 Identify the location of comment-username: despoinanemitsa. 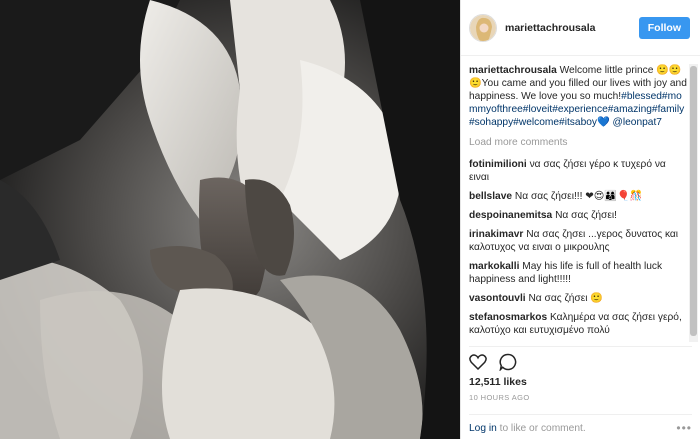
(510, 215).